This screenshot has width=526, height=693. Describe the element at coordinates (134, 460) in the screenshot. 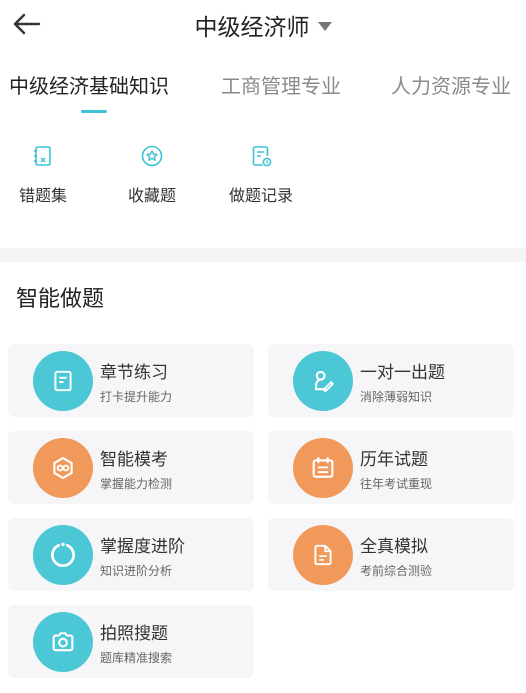

I see `card-title: 智能模考` at that location.